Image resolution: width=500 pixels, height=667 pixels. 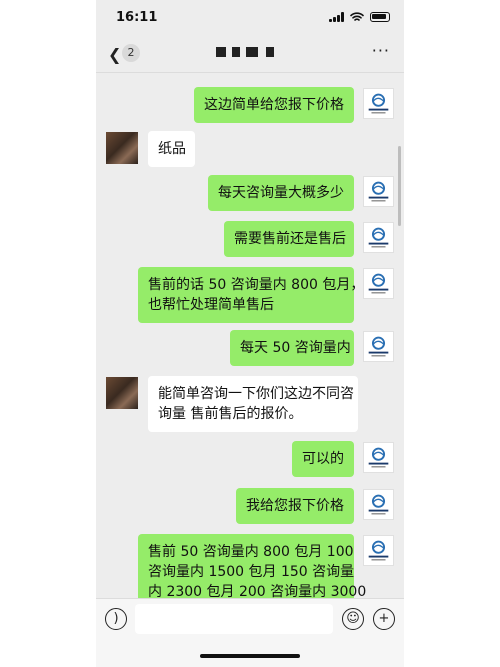 What do you see at coordinates (234, 619) in the screenshot?
I see `message-input` at bounding box center [234, 619].